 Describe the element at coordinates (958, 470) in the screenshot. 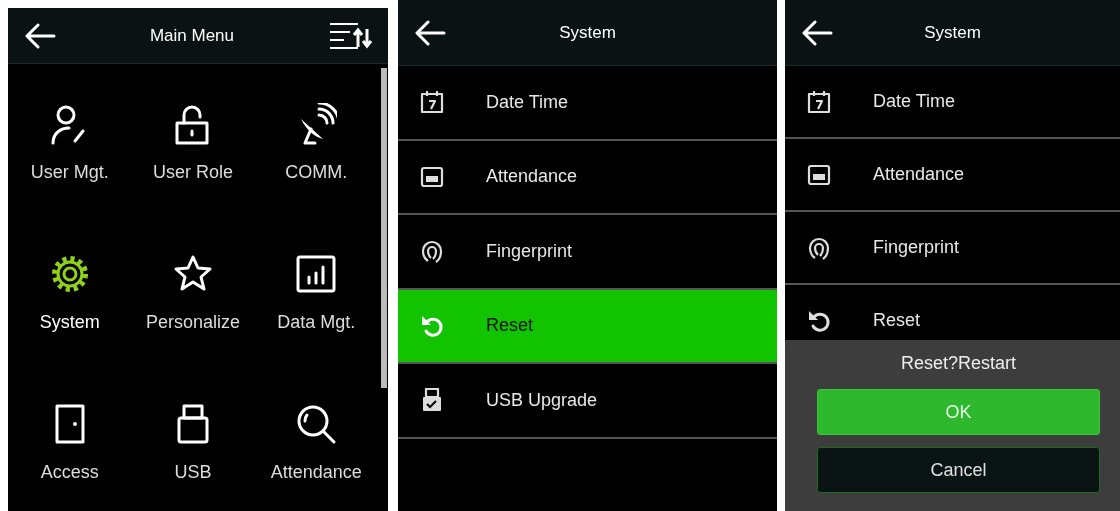

I see `cancel-button: Cancel` at that location.